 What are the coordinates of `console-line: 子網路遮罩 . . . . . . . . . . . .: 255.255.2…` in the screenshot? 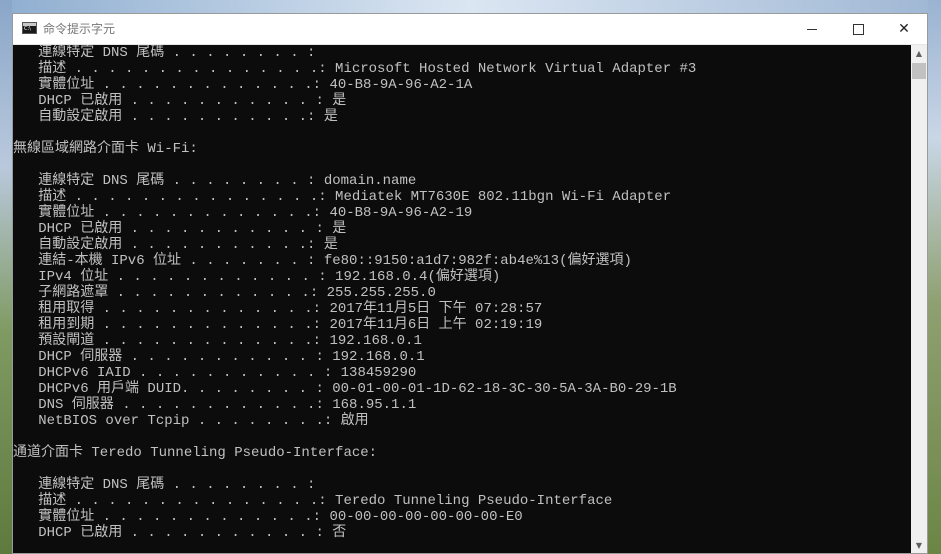 It's located at (224, 293).